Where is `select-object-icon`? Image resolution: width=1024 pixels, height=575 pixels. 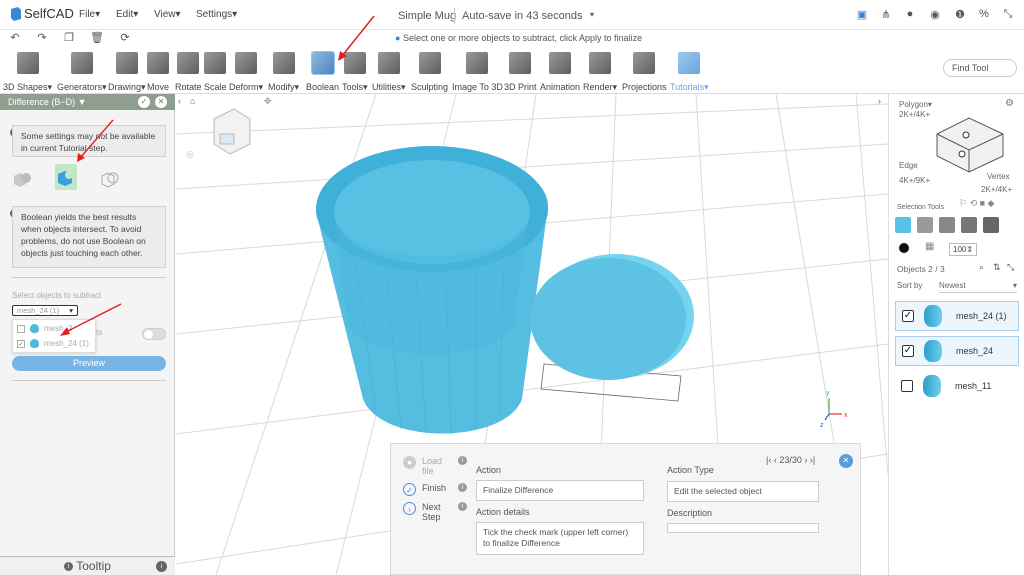 select-object-icon is located at coordinates (903, 225).